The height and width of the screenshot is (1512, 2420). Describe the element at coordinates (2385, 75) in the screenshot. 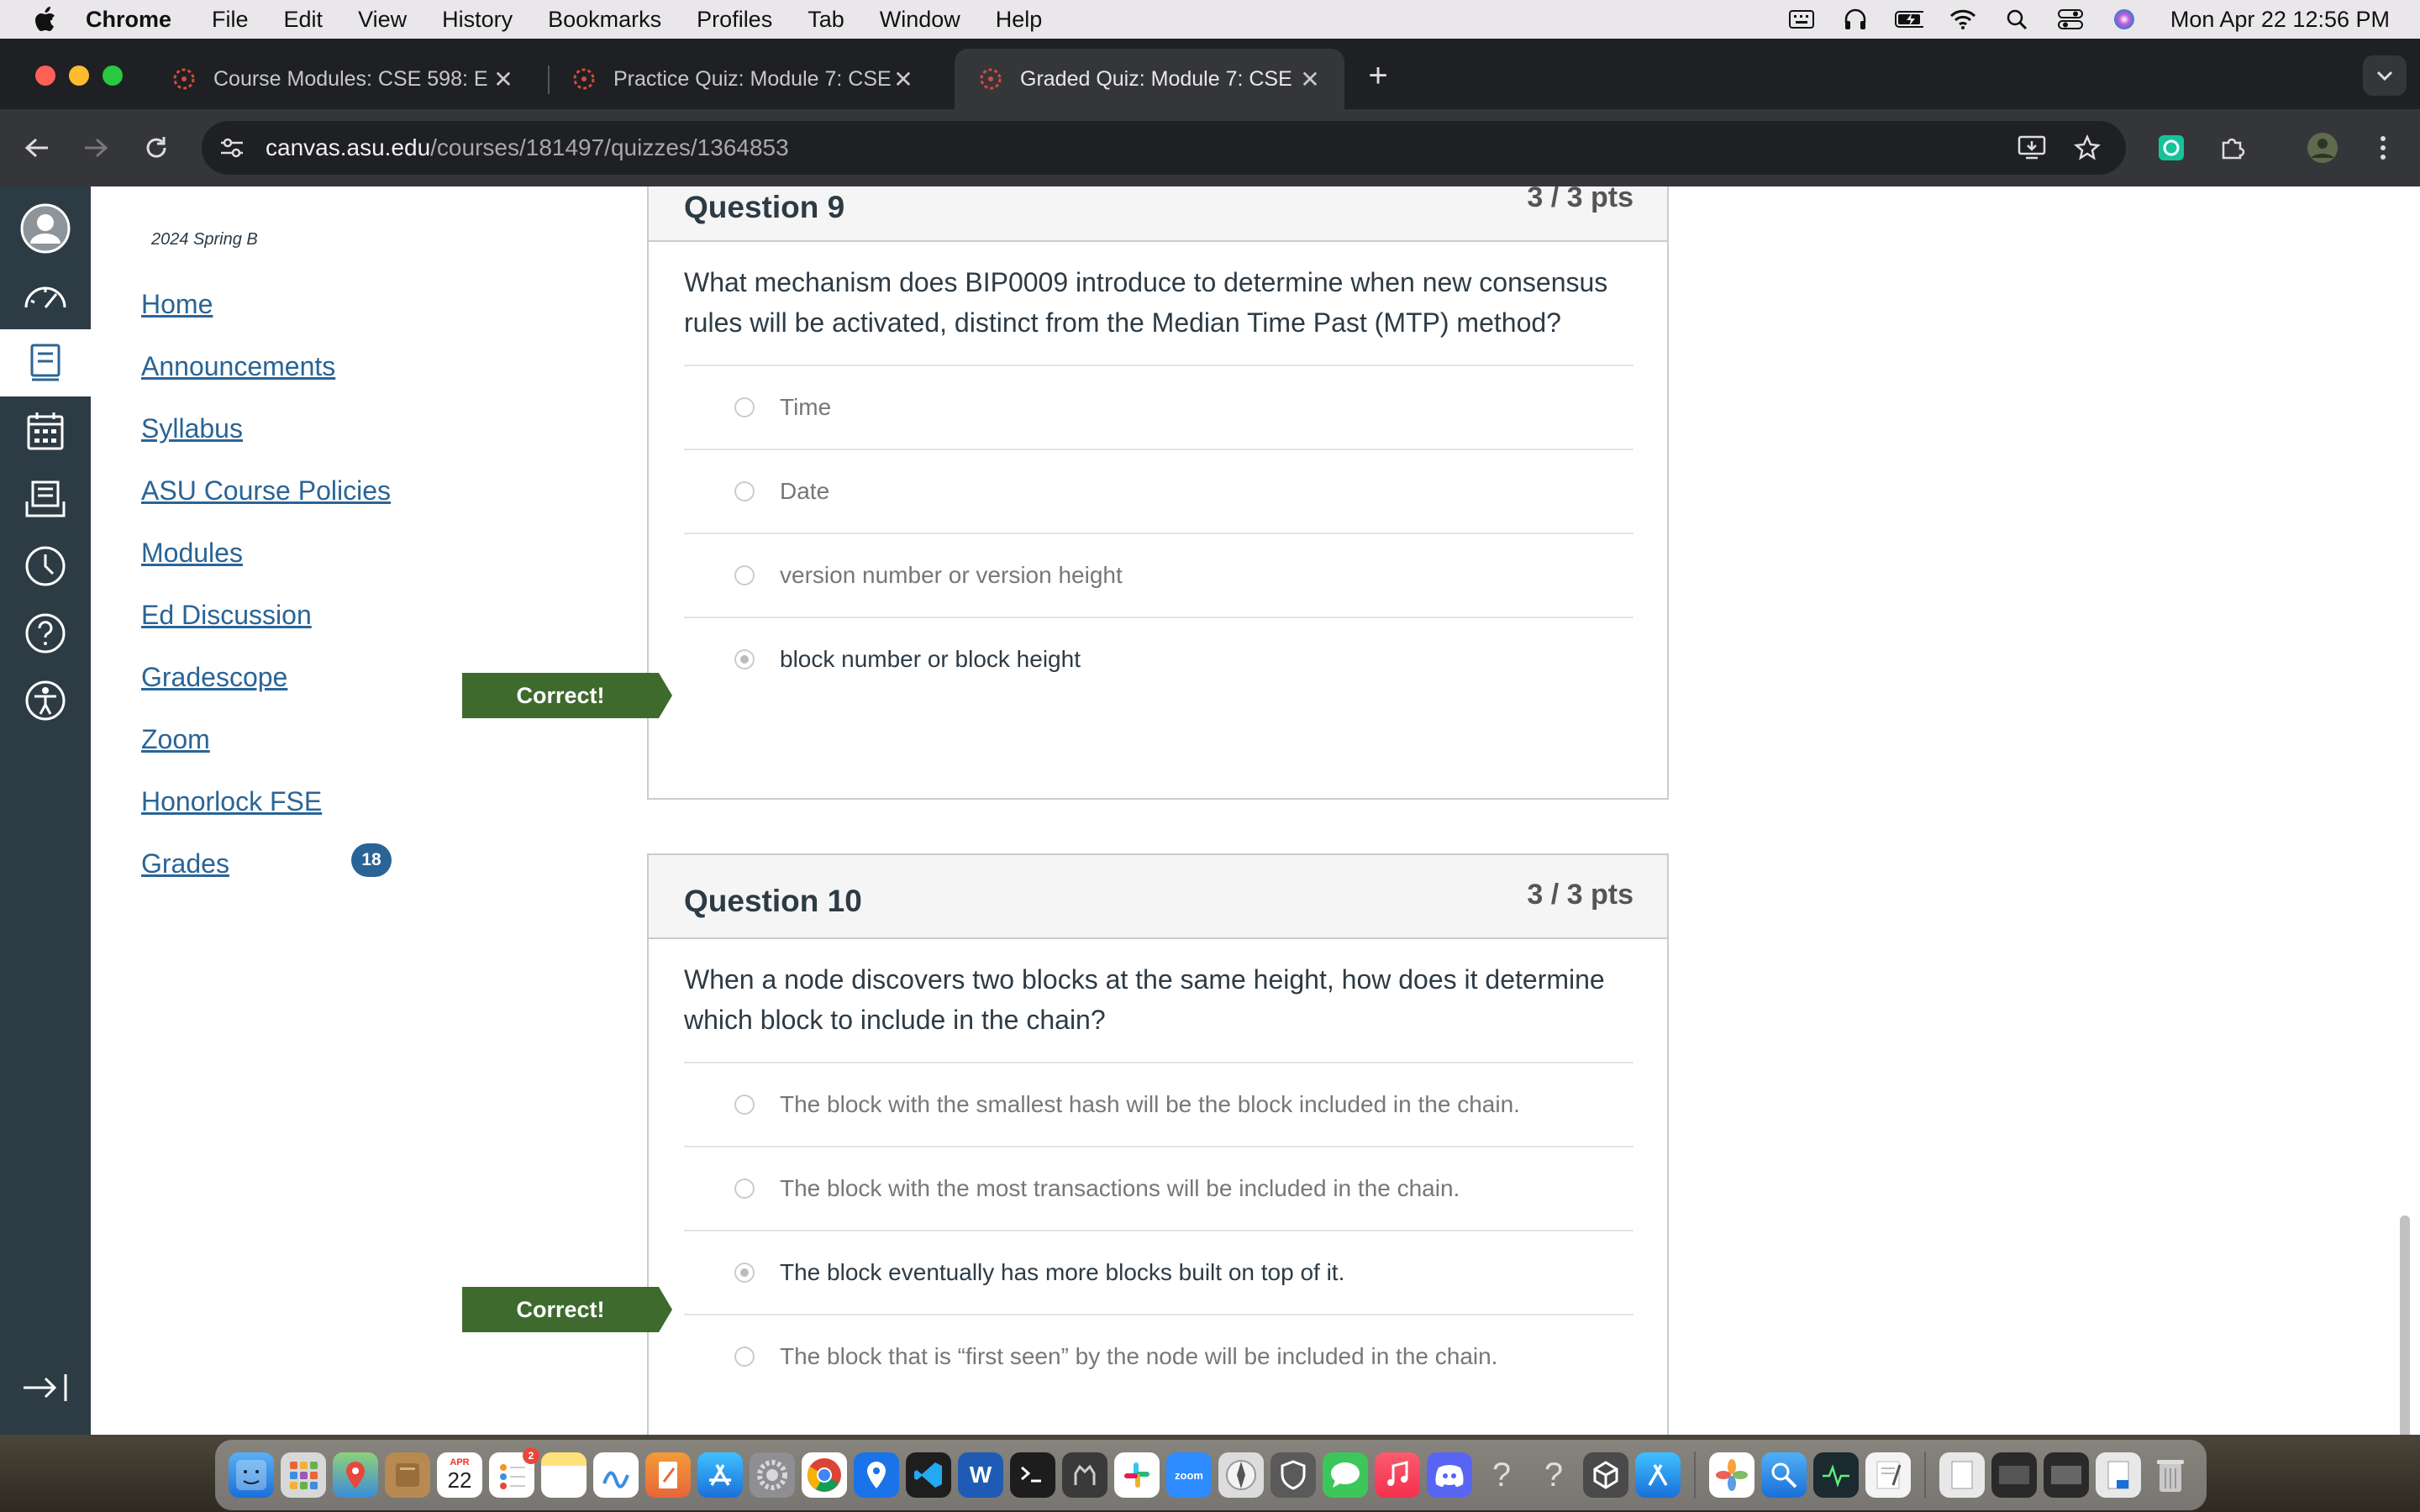

I see `tab-search-button` at that location.